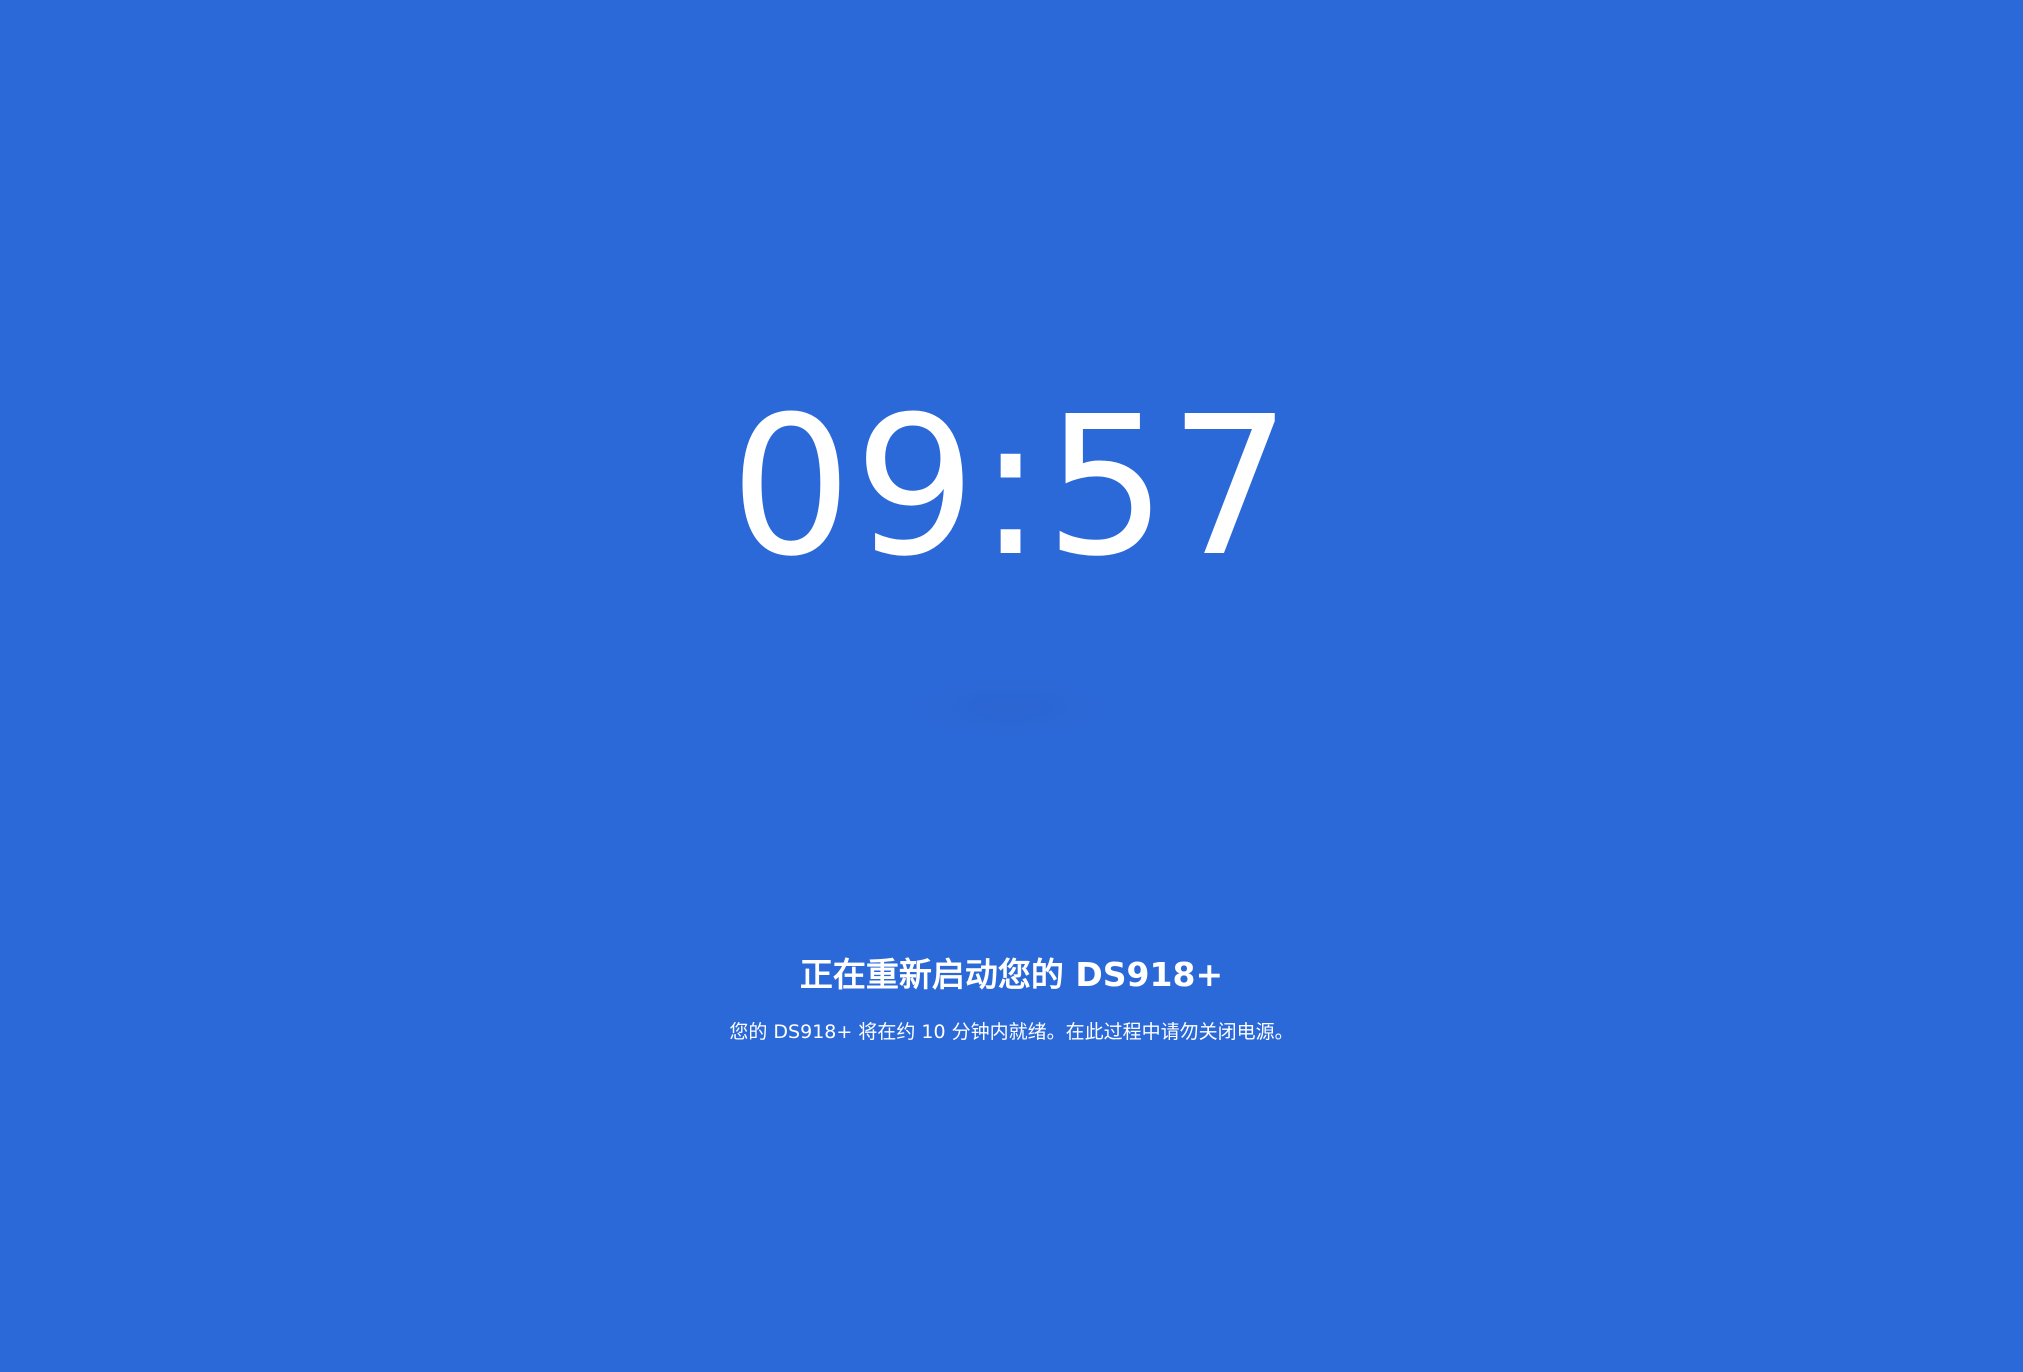 This screenshot has height=1372, width=2023. Describe the element at coordinates (1011, 974) in the screenshot. I see `reboot-title: 正在重新启动您的 DS918+` at that location.